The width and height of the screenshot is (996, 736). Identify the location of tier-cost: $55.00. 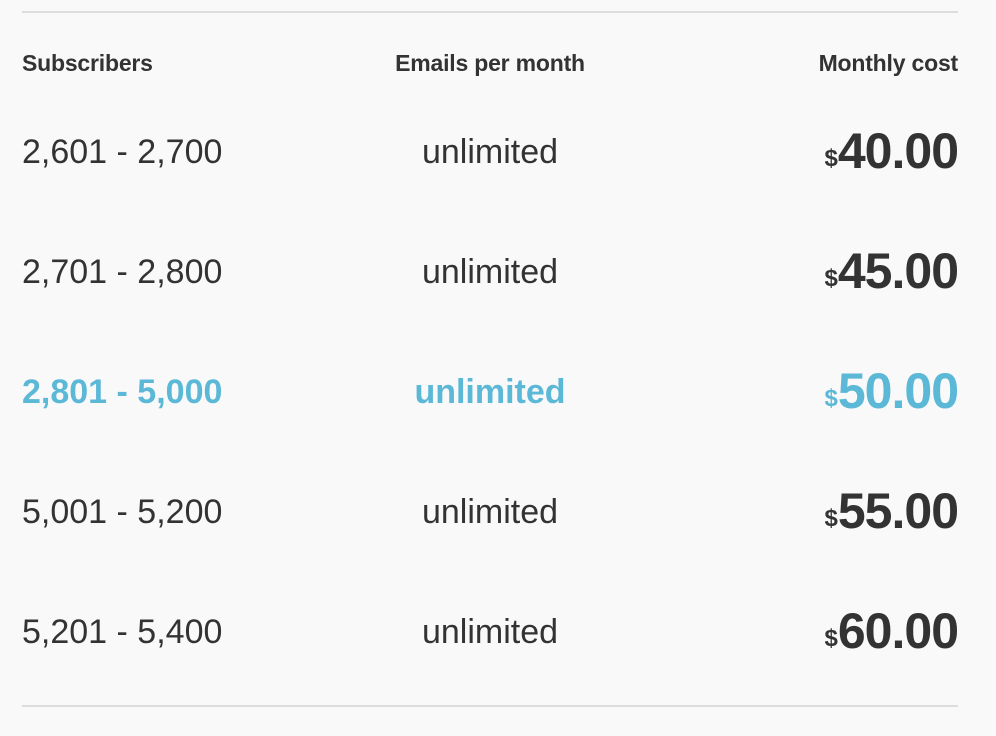
(891, 517).